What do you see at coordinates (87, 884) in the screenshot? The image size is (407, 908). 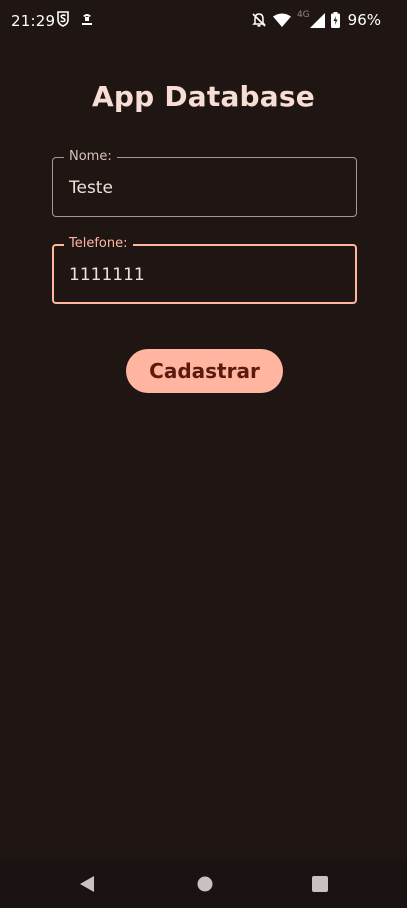 I see `back-icon` at bounding box center [87, 884].